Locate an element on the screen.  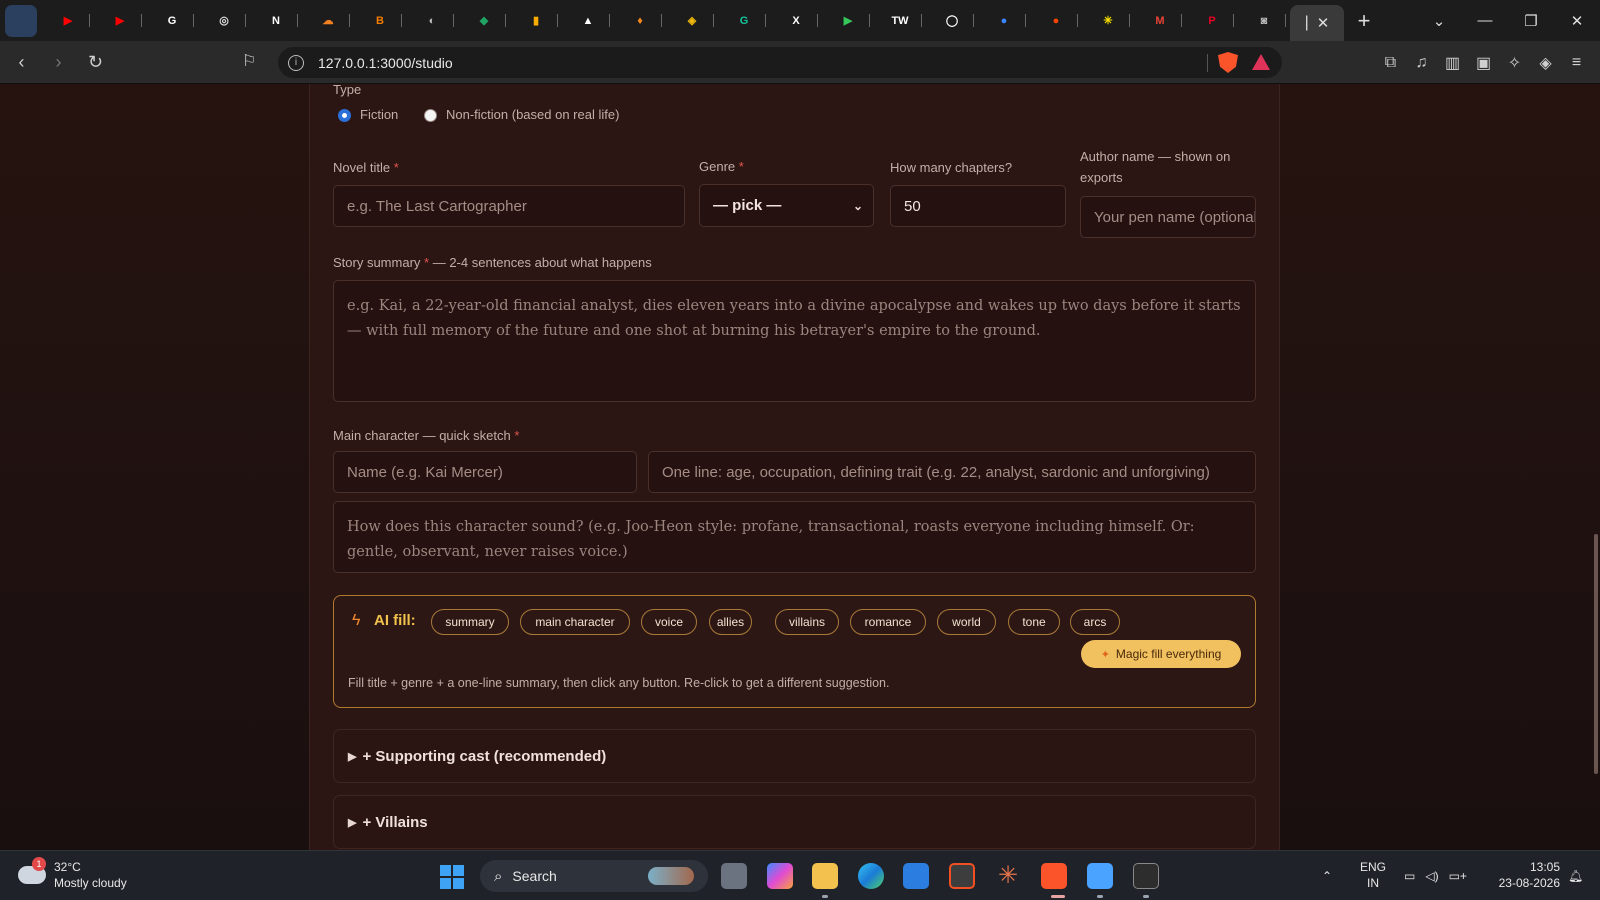
browser-tab: ◈ is located at coordinates (692, 20).